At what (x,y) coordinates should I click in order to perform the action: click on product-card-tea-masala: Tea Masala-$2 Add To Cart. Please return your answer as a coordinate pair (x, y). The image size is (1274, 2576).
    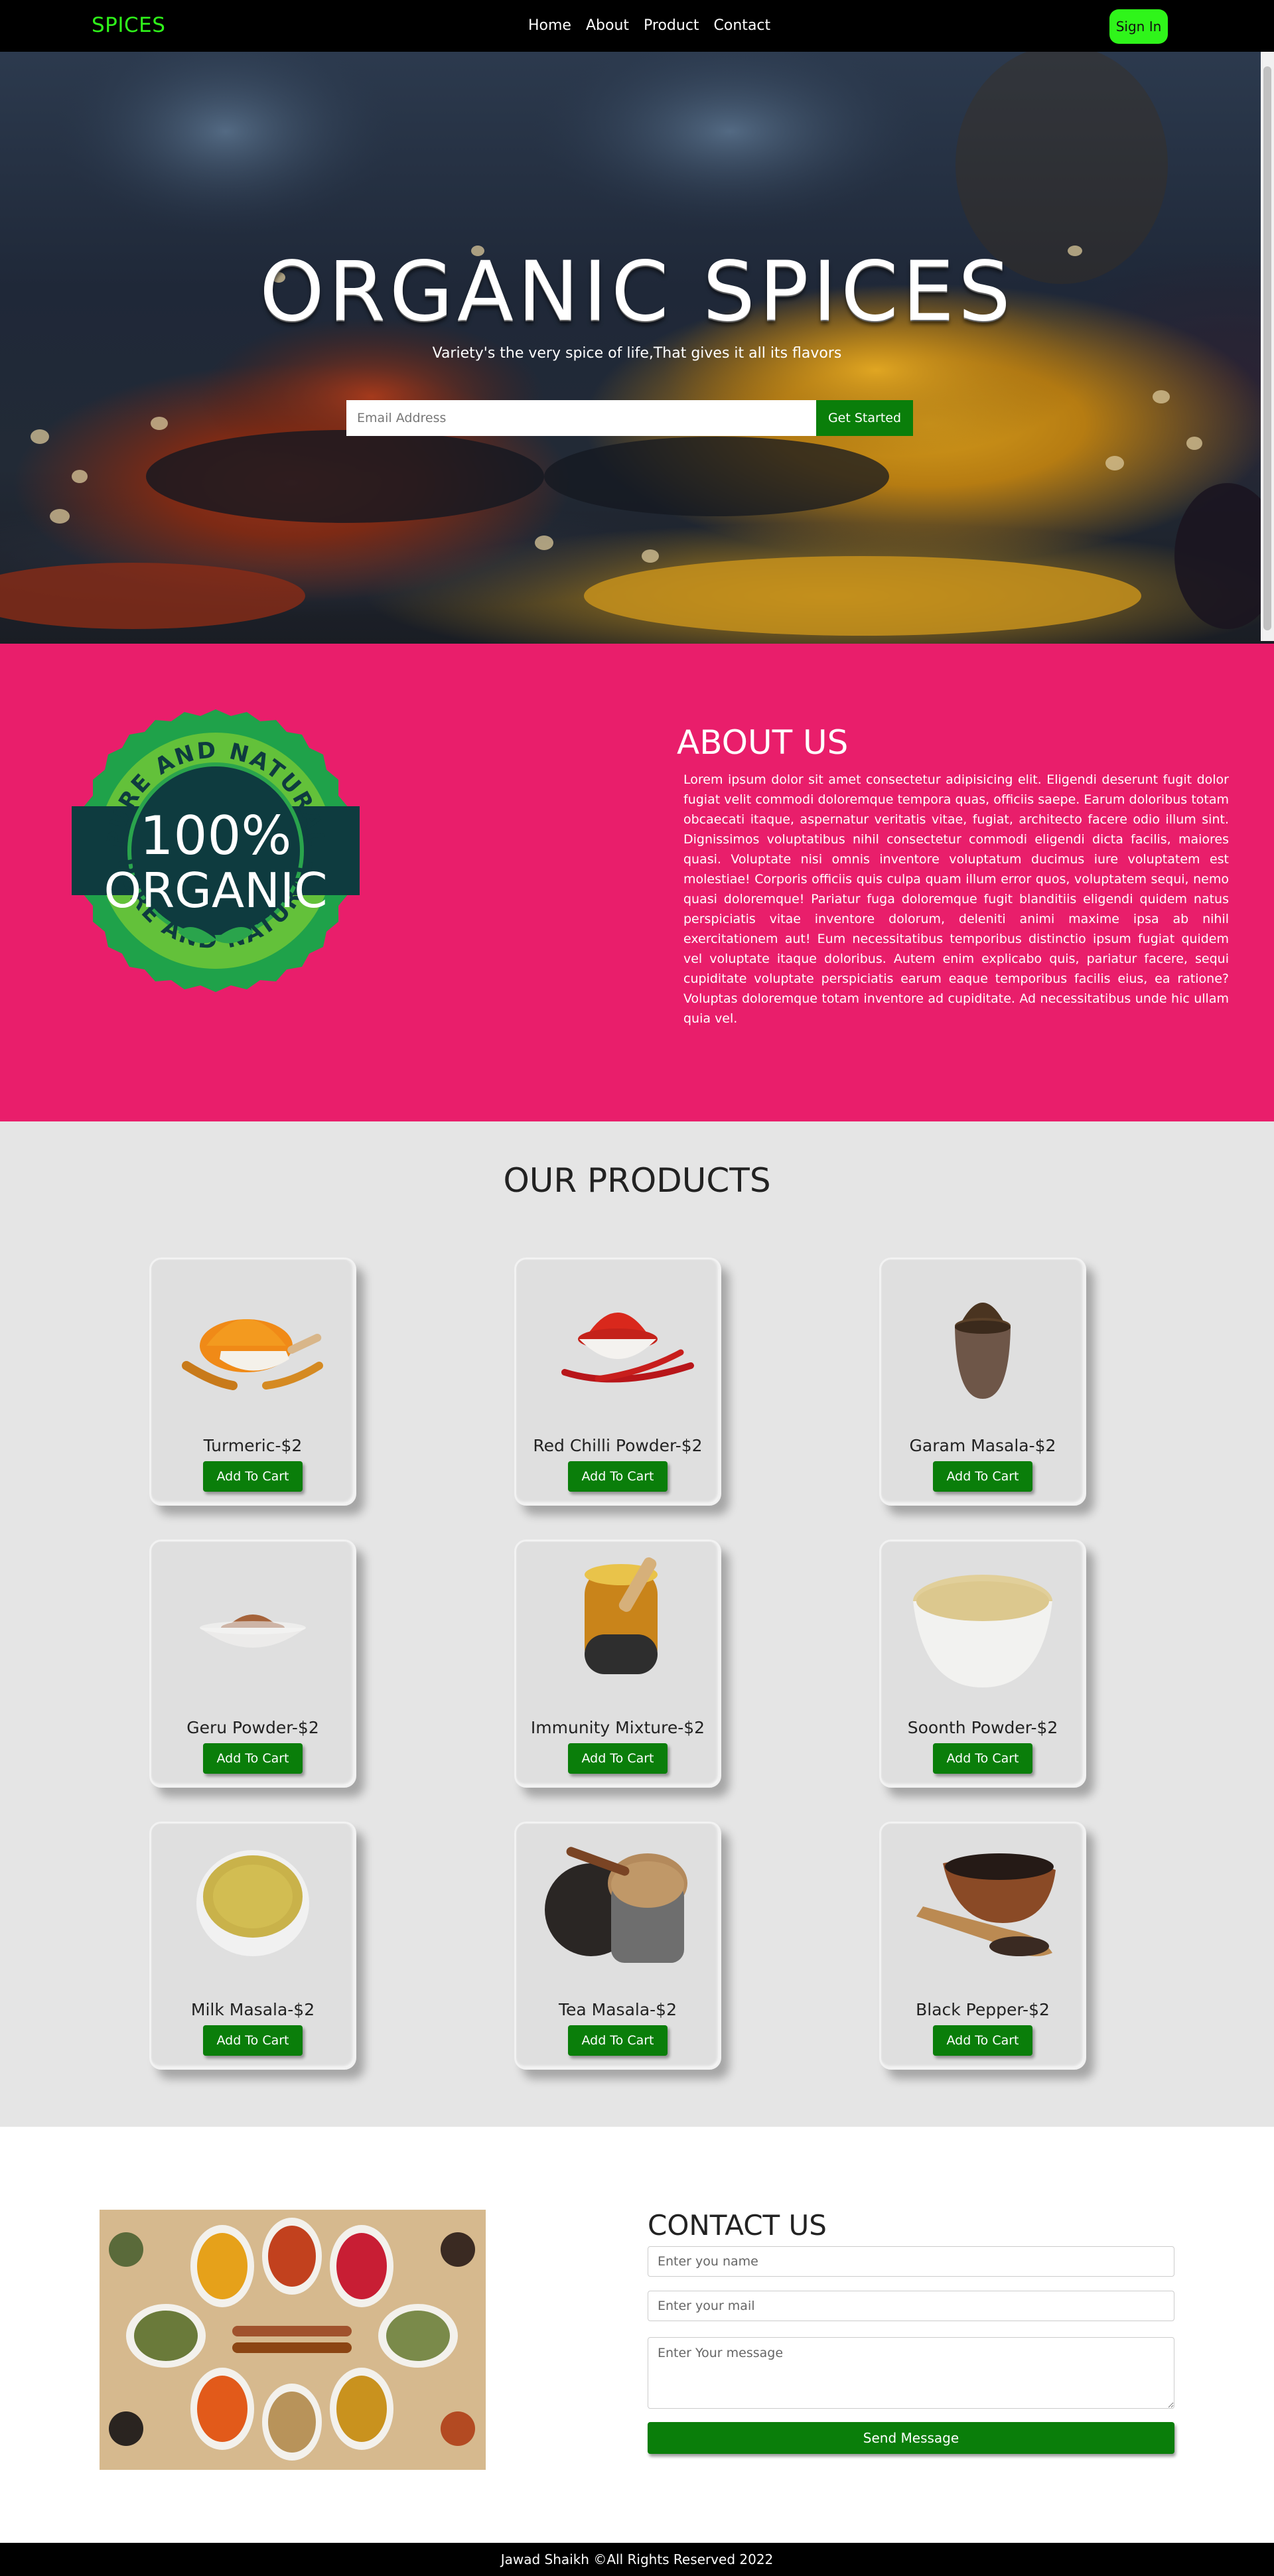
    Looking at the image, I should click on (618, 1946).